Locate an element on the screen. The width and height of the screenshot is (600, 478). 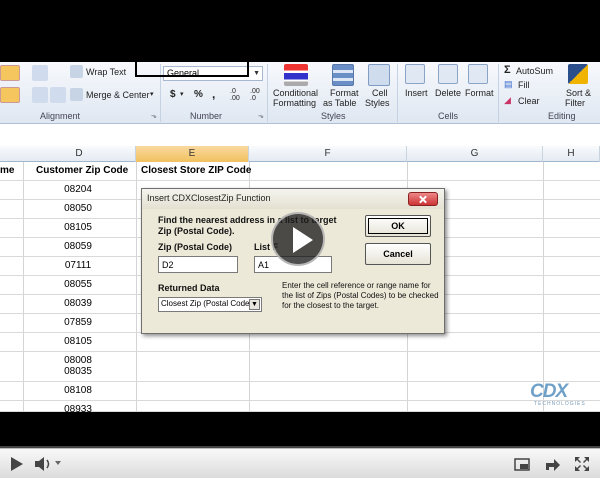
customer-zip-header: Customer Zip Code is located at coordinates (82, 170).